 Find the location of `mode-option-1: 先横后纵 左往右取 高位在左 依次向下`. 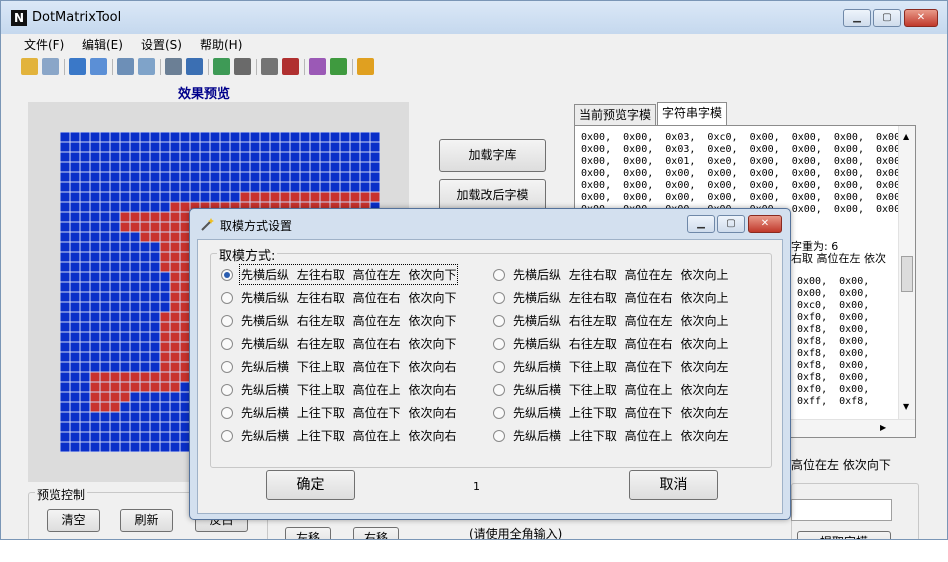

mode-option-1: 先横后纵 左往右取 高位在左 依次向下 is located at coordinates (340, 275).